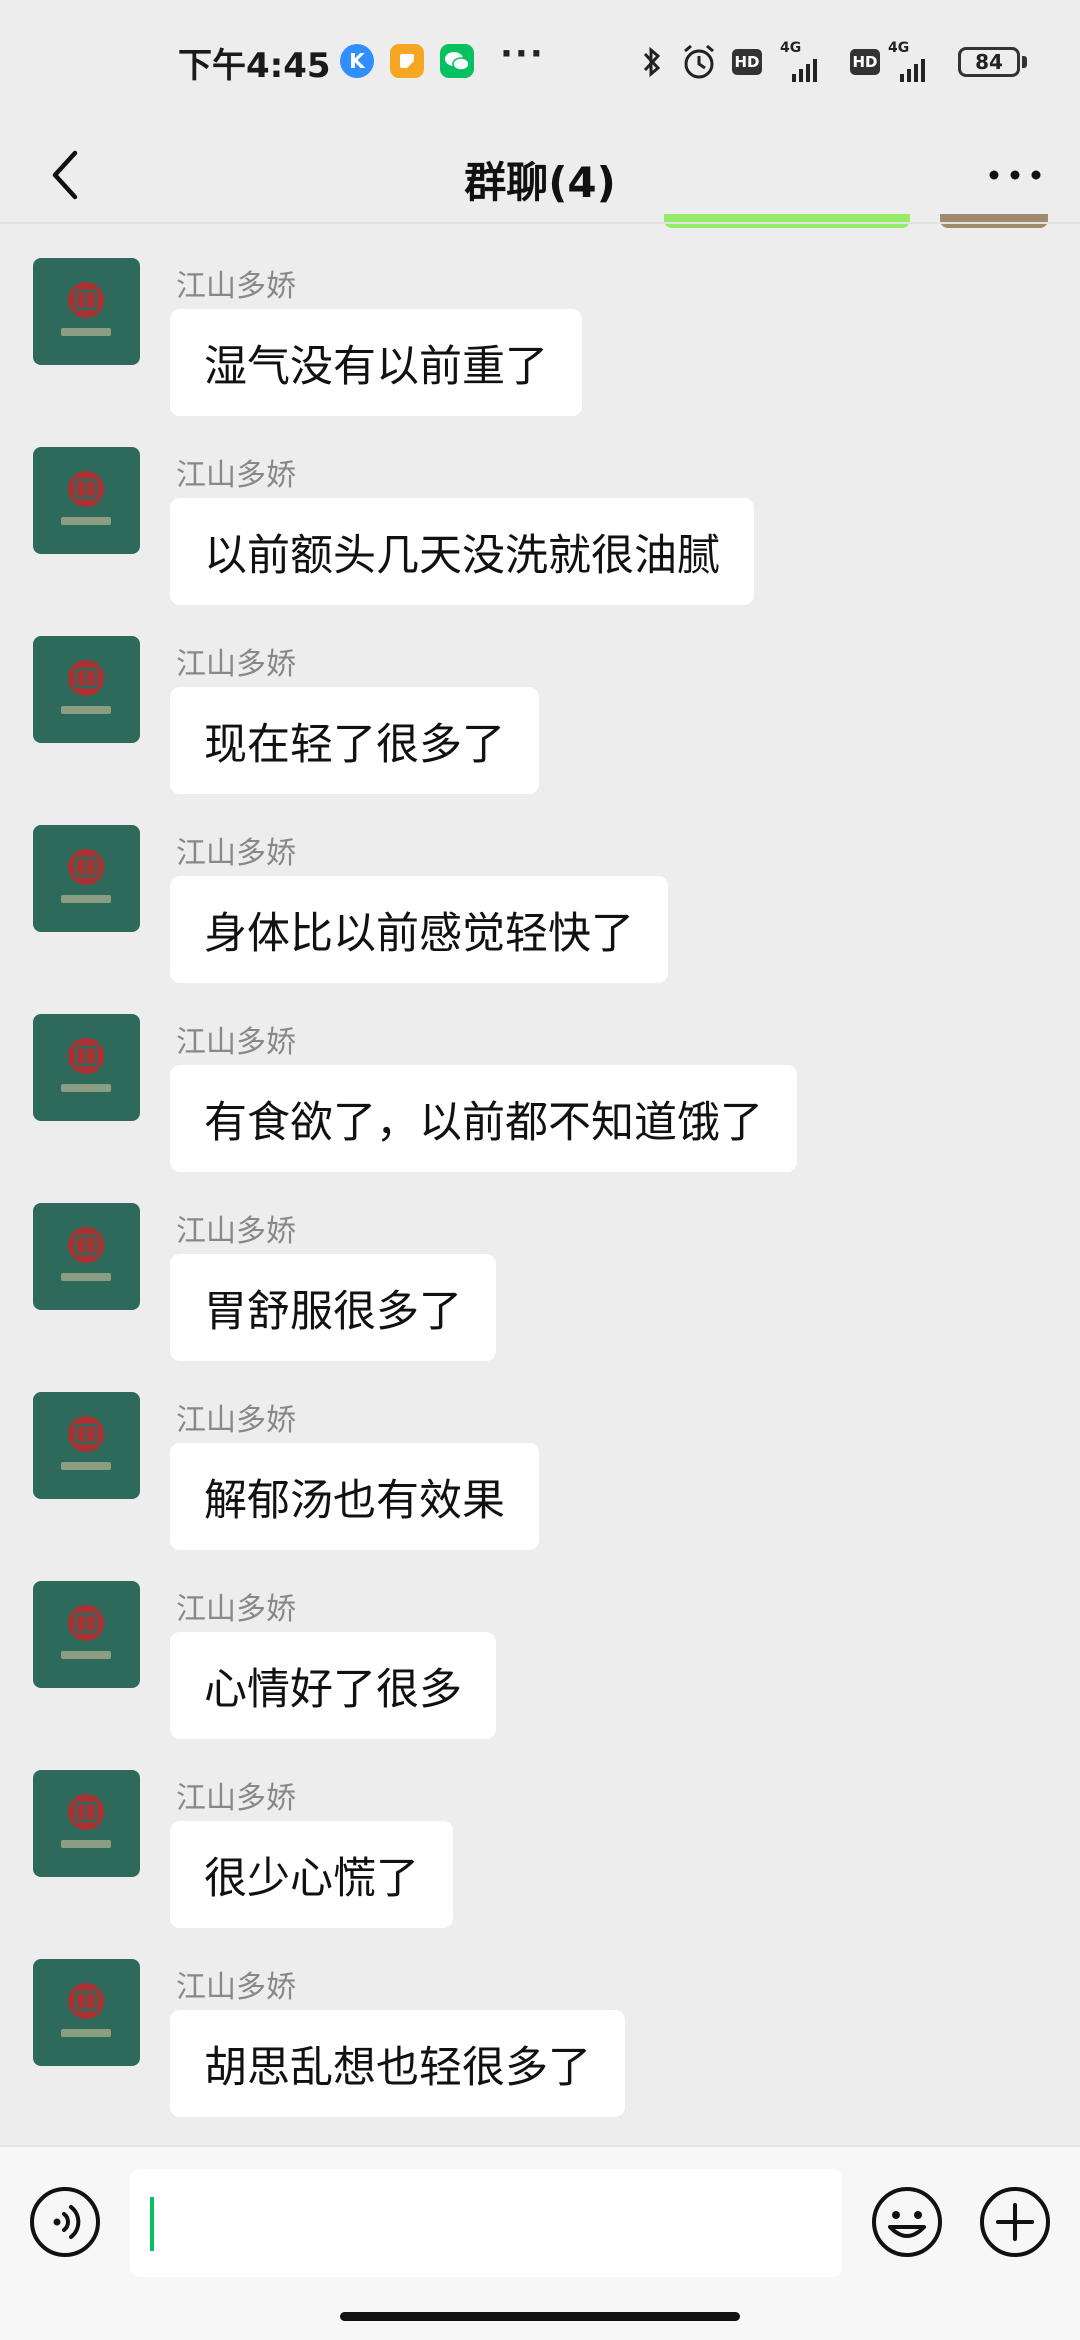 The width and height of the screenshot is (1080, 2340). Describe the element at coordinates (486, 2223) in the screenshot. I see `message-input` at that location.